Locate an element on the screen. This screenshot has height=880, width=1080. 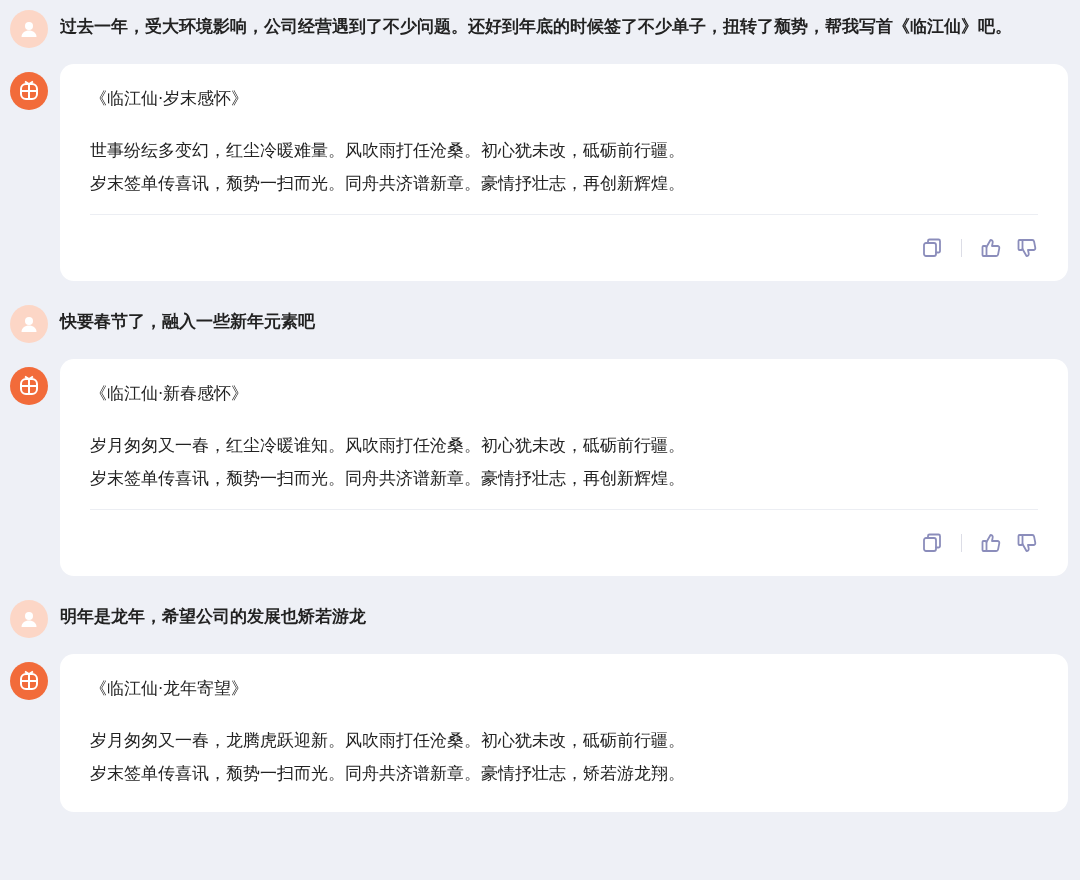
user-message: 过去一年，受大环境影响，公司经营遇到了不少问题。还好到年底的时候签了不少单子，扭转了颓势，帮我写首《临江仙》吧。 is located at coordinates (536, 27).